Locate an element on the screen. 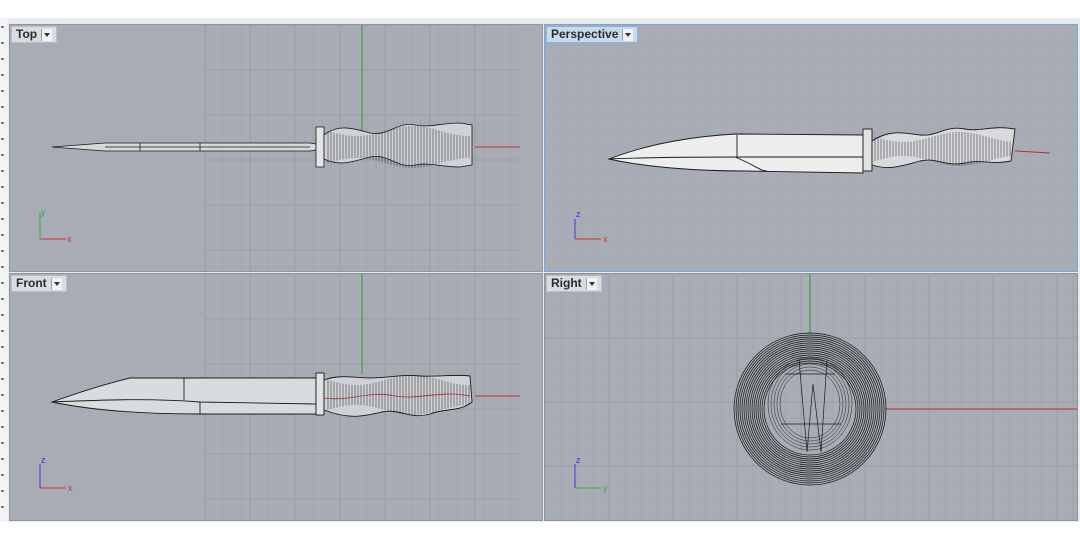 Image resolution: width=1080 pixels, height=540 pixels. knife-model-right is located at coordinates (810, 409).